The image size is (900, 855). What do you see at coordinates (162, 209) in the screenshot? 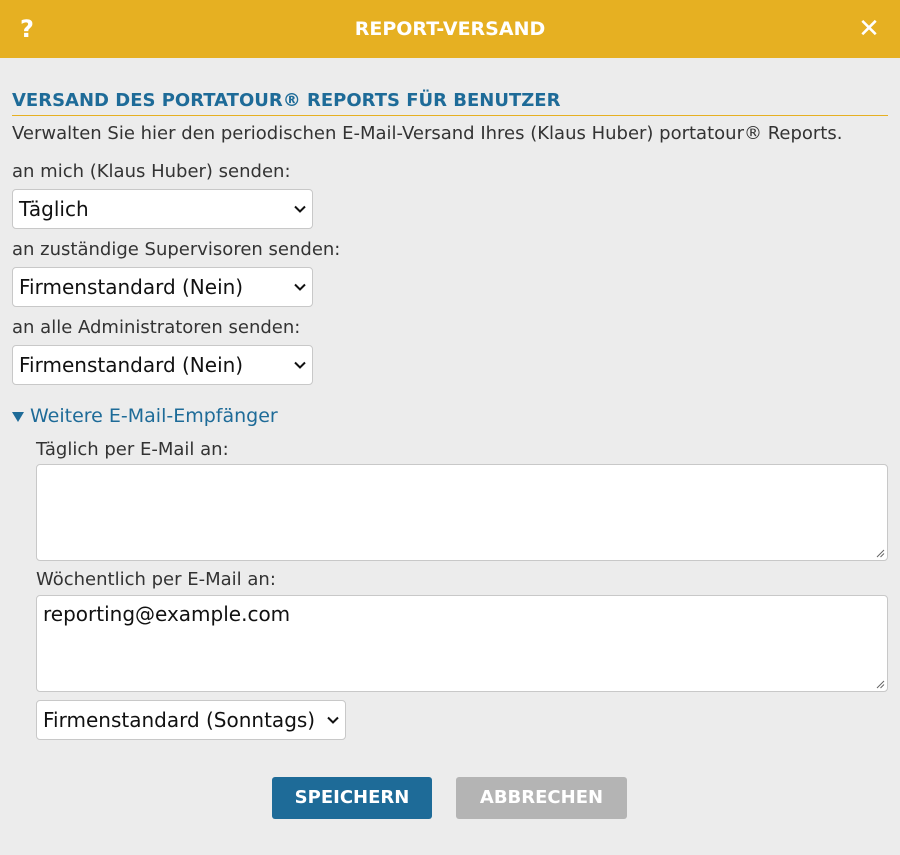
I see `send-to-me-select: Täglich` at bounding box center [162, 209].